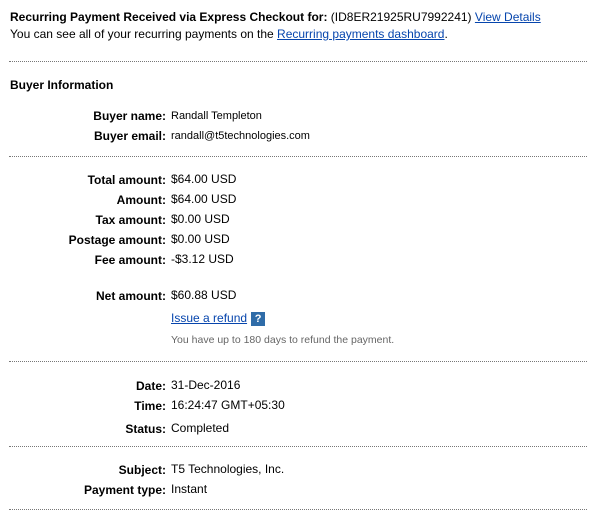 This screenshot has width=589, height=526. I want to click on issue-refund-row: Issue a refund?, so click(218, 318).